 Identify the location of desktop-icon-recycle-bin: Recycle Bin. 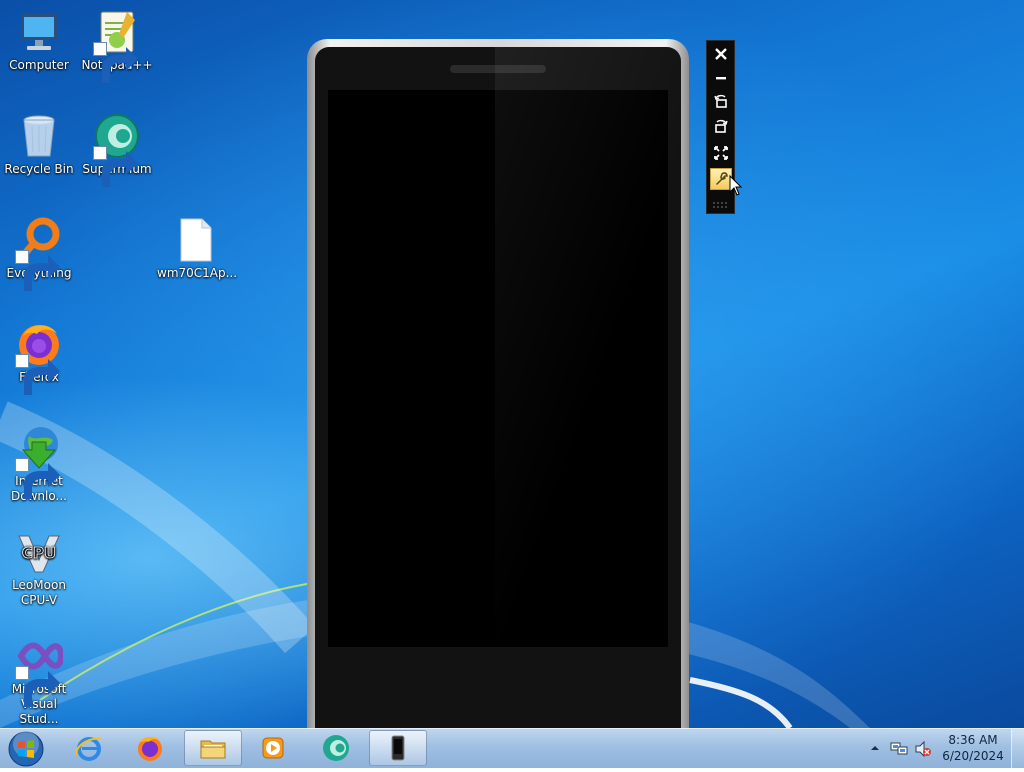
(39, 144).